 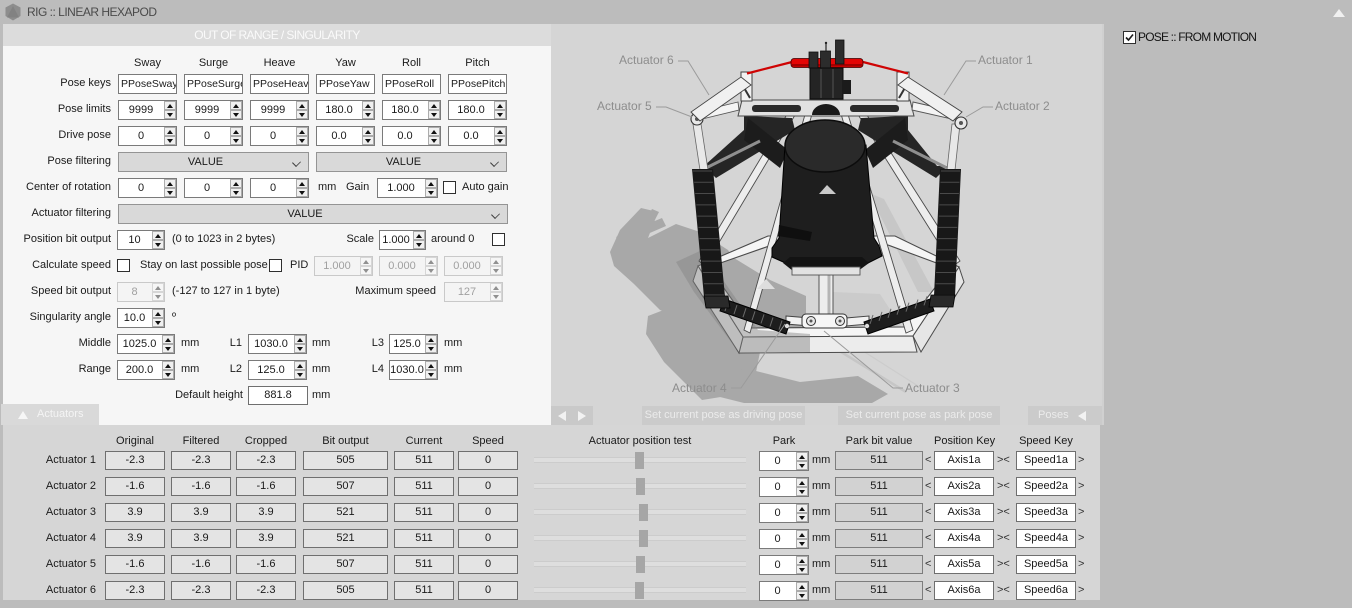 What do you see at coordinates (624, 106) in the screenshot?
I see `svg-text: Actuator 5` at bounding box center [624, 106].